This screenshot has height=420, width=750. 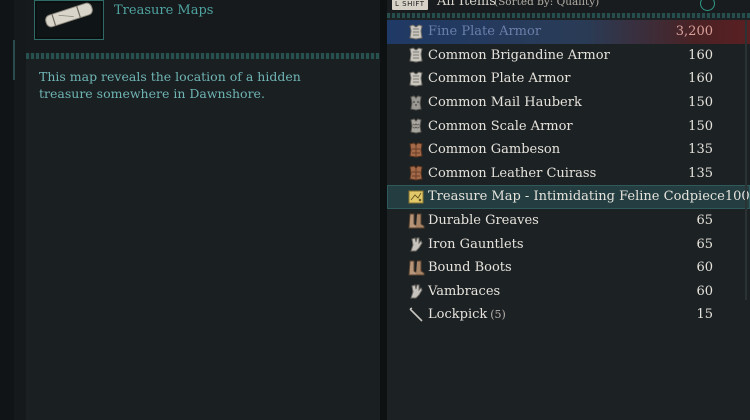 What do you see at coordinates (500, 126) in the screenshot?
I see `item-name: Common Scale Armor` at bounding box center [500, 126].